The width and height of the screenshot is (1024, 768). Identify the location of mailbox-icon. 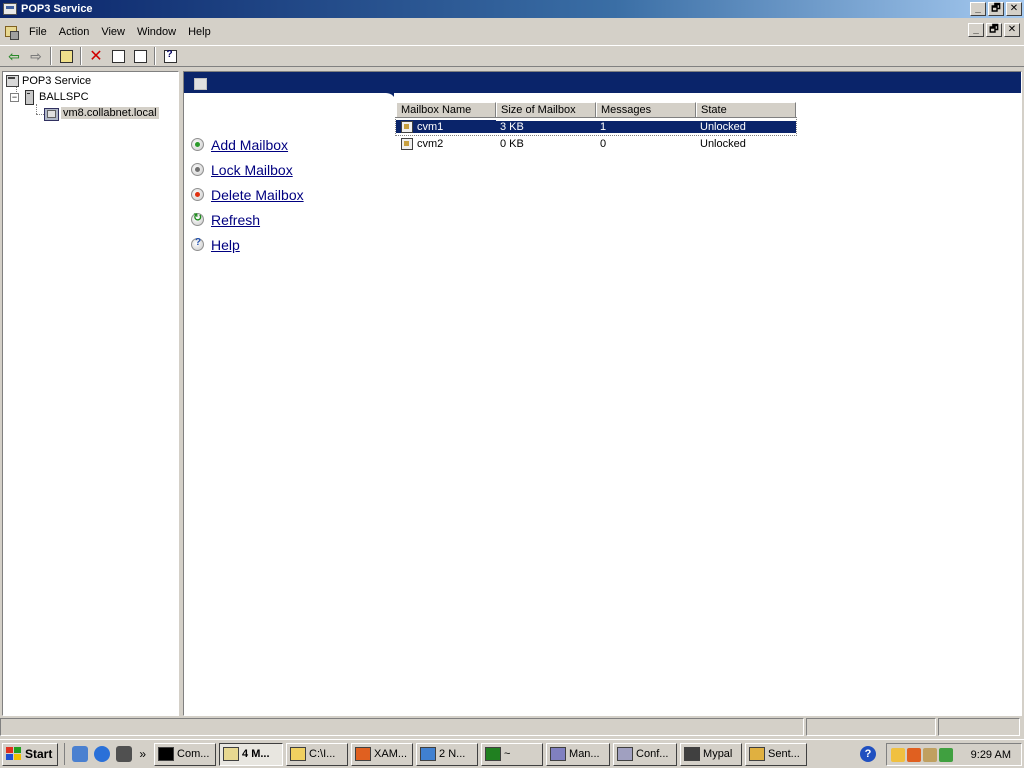
(406, 143).